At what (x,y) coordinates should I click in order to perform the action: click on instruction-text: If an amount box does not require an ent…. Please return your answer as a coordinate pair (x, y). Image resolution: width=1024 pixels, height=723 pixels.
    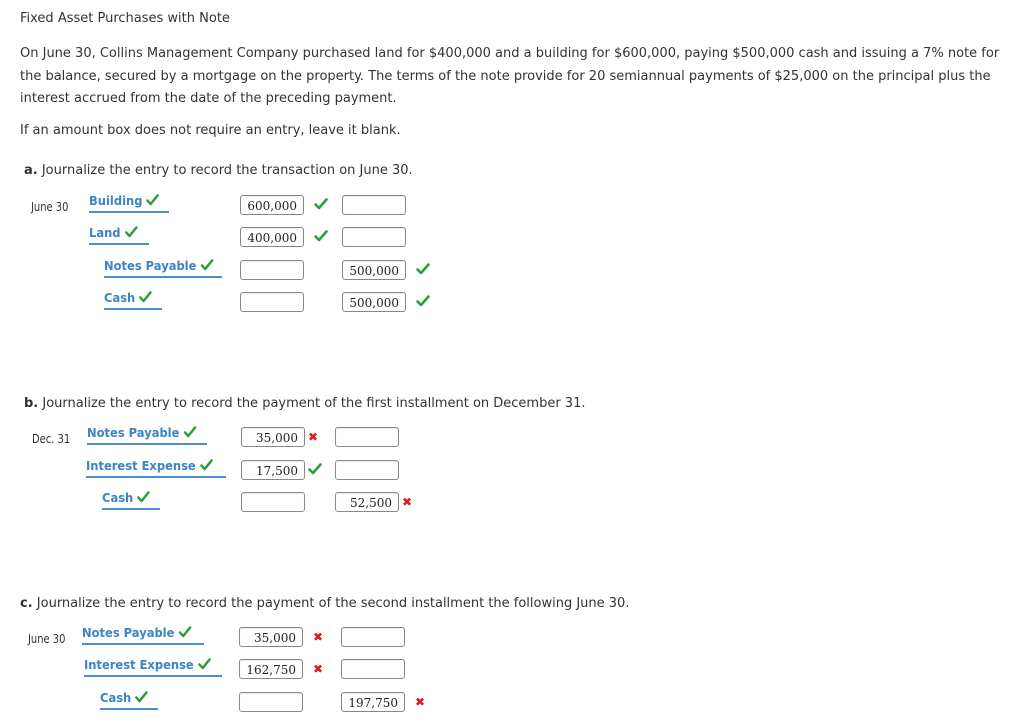
    Looking at the image, I should click on (210, 130).